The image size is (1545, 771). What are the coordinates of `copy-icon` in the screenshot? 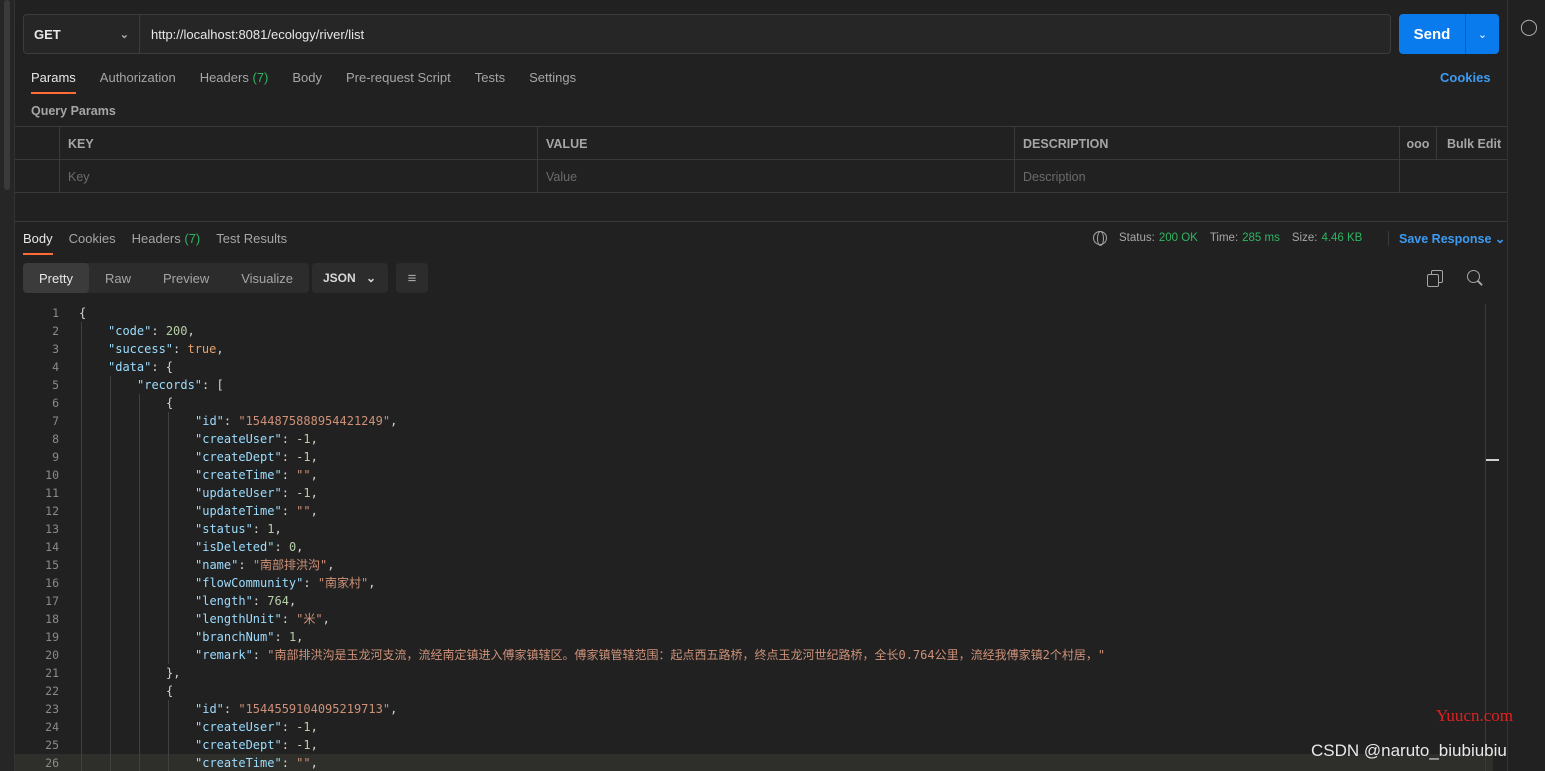 It's located at (1435, 278).